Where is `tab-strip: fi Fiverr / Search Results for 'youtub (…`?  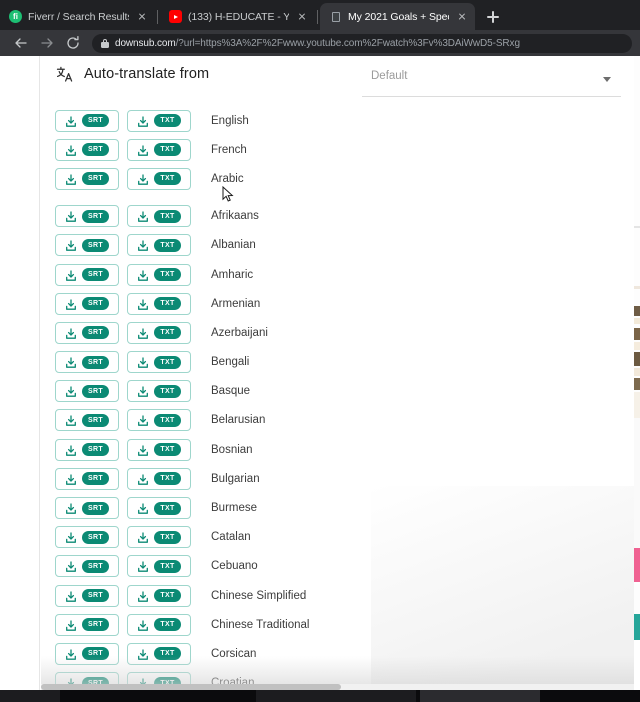
tab-strip: fi Fiverr / Search Results for 'youtub (… is located at coordinates (320, 15).